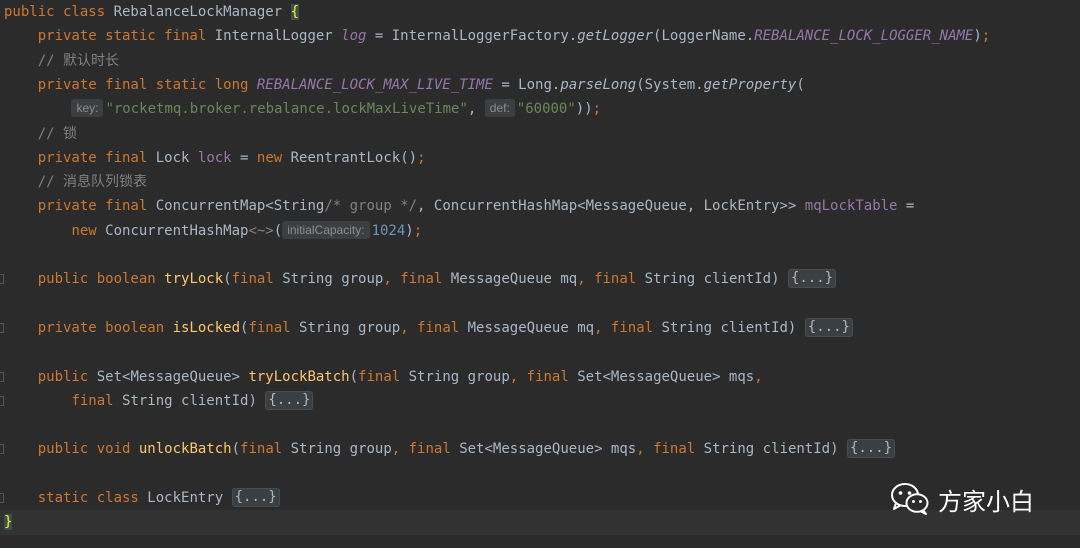 The image size is (1080, 548). I want to click on code-token: Set<MessageQueue> mqs, so click(666, 376).